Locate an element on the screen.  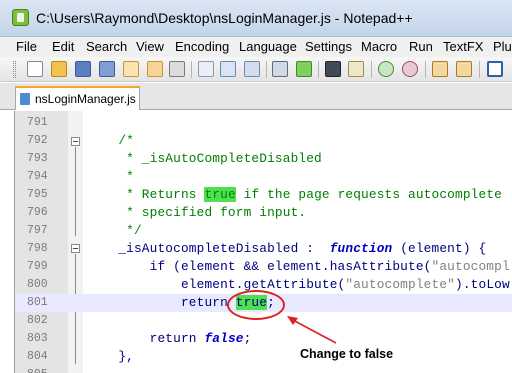
code-text: */ is located at coordinates (114, 230).